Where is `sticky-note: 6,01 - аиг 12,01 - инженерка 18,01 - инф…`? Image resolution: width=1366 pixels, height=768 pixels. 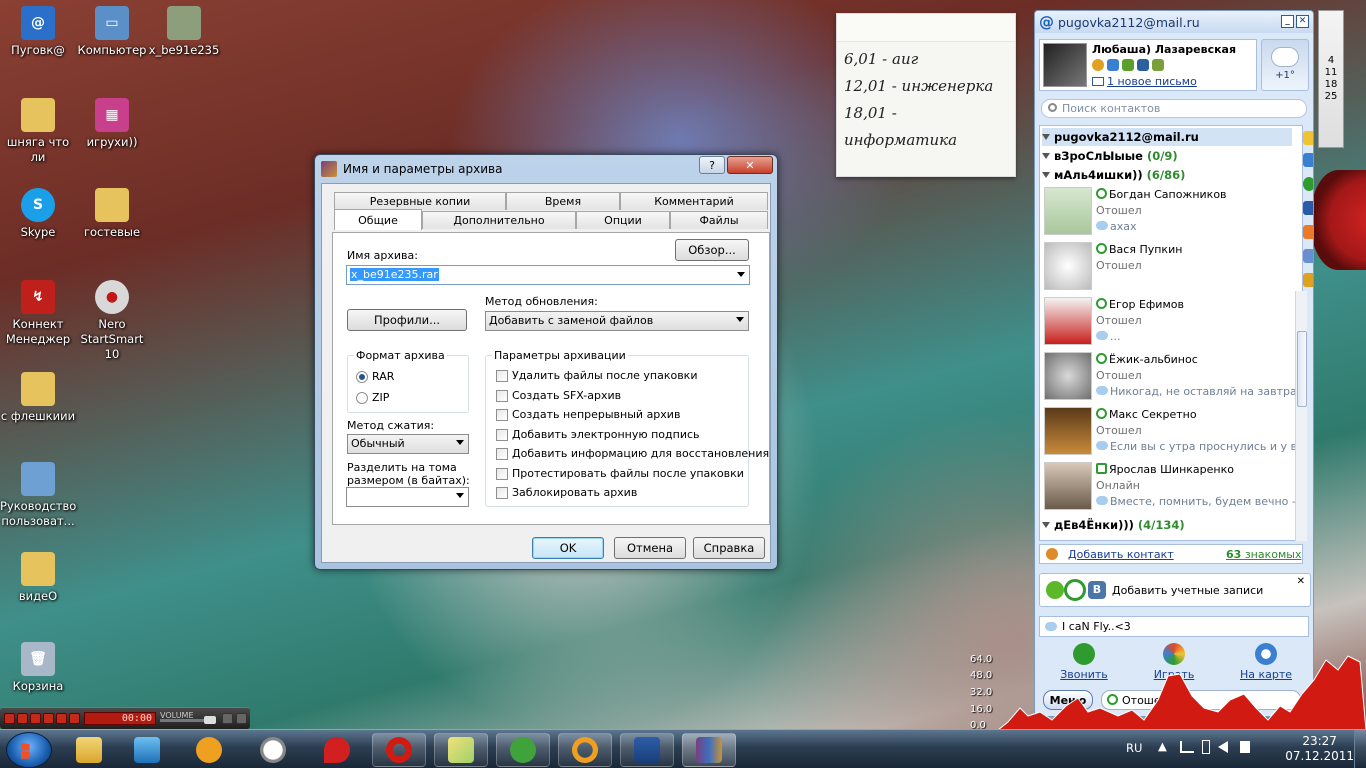
sticky-note: 6,01 - аиг 12,01 - инженерка 18,01 - инф… is located at coordinates (926, 95).